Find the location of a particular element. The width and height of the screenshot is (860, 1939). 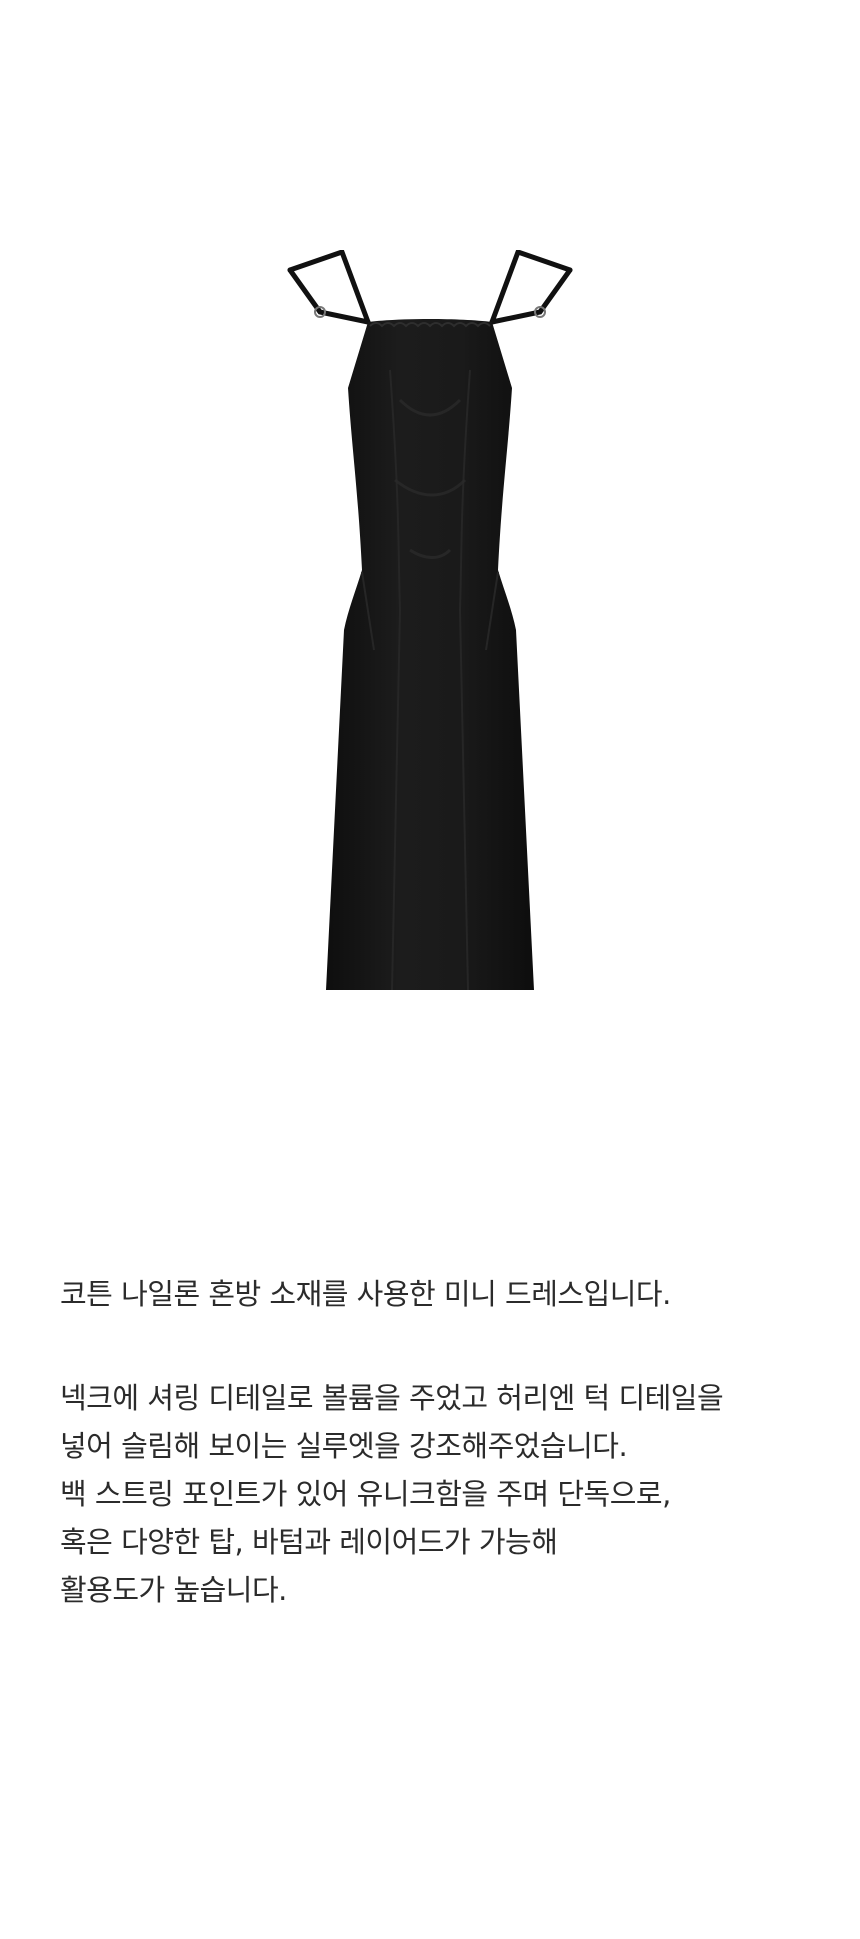

black-mini-dress-icon is located at coordinates (430, 620).